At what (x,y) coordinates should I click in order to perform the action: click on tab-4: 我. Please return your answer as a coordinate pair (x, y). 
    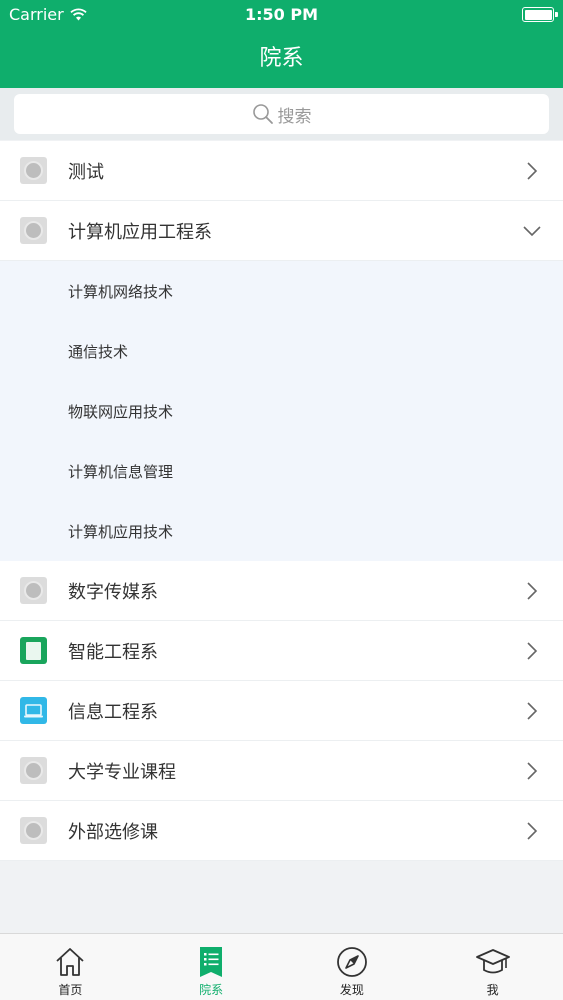
    Looking at the image, I should click on (492, 967).